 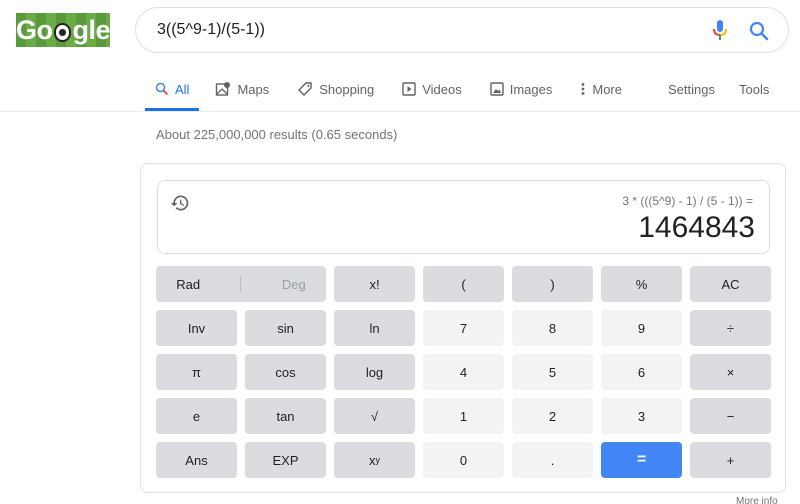 I want to click on decimal-key: ., so click(x=552, y=460).